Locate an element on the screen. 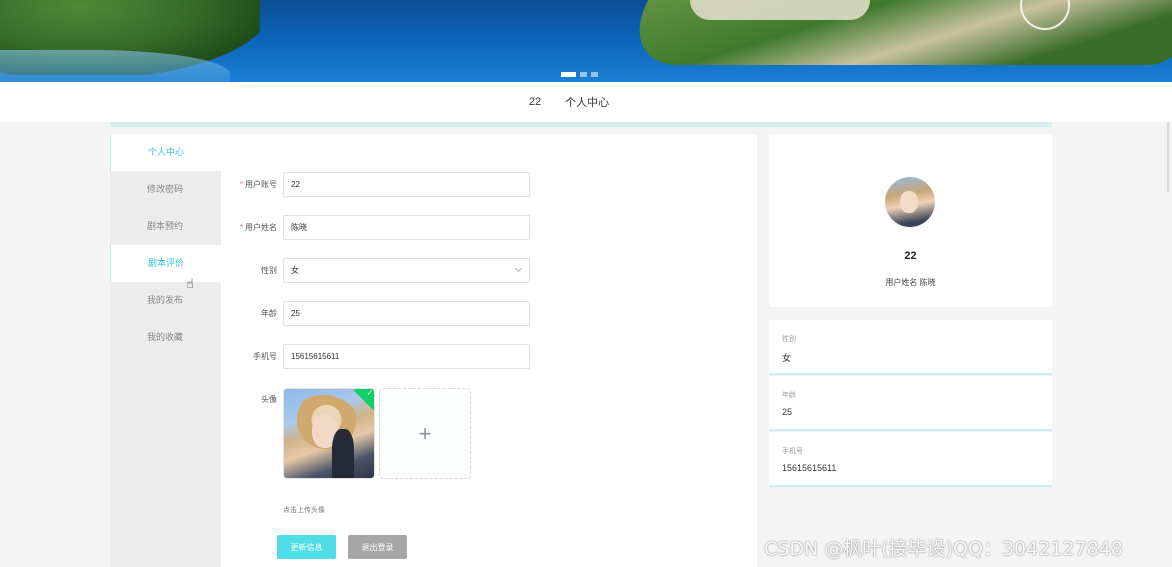 This screenshot has width=1172, height=567. form-row-gender: 性别 女 is located at coordinates (489, 270).